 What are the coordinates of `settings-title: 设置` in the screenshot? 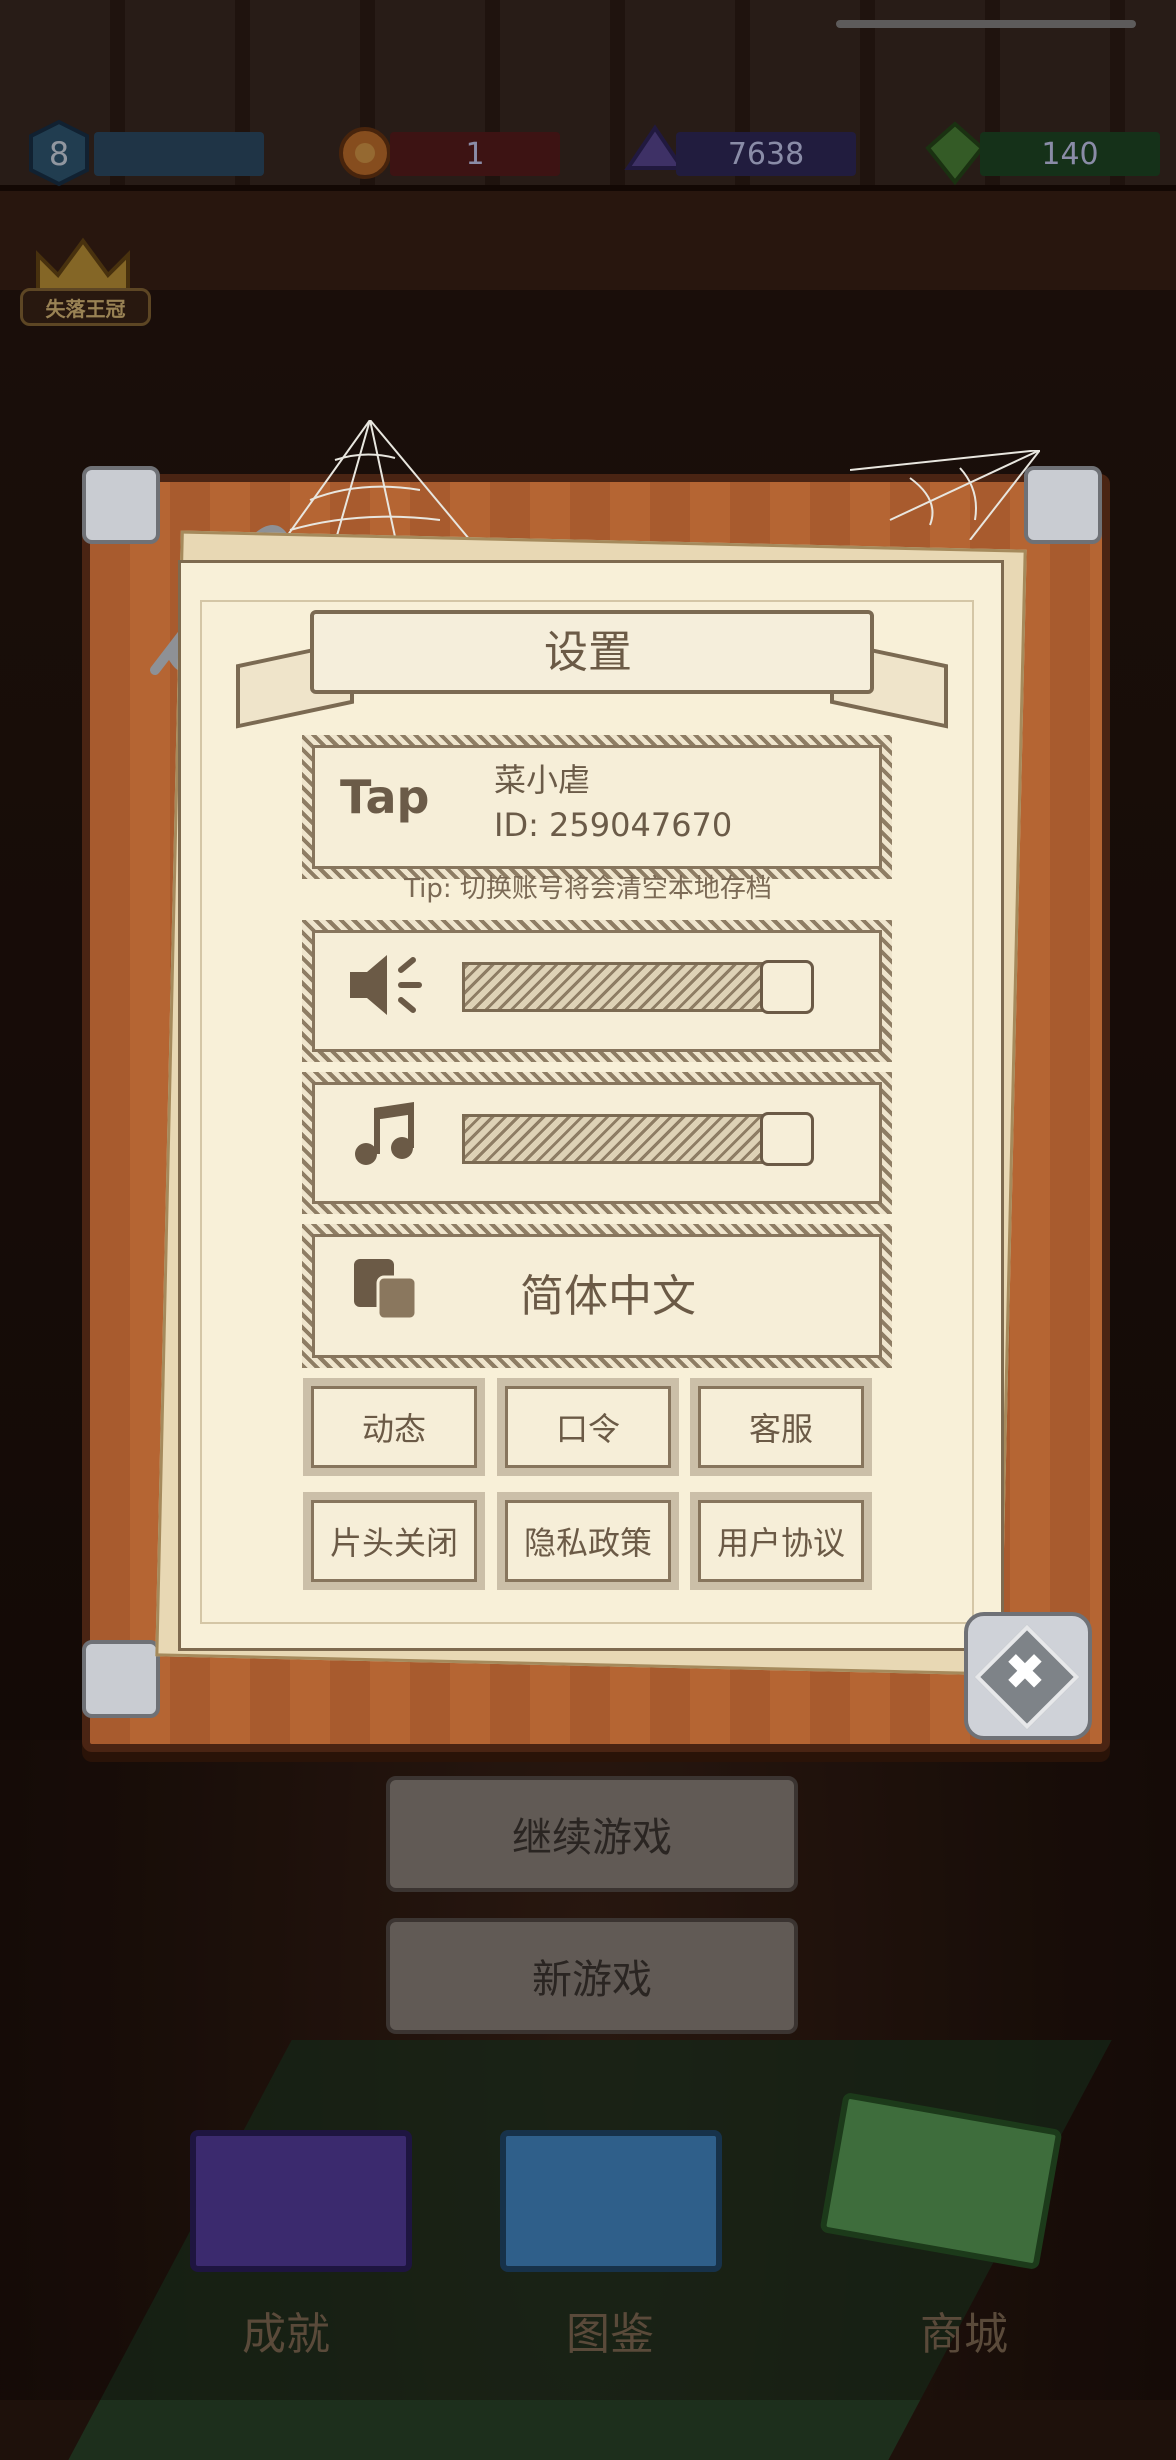 It's located at (588, 652).